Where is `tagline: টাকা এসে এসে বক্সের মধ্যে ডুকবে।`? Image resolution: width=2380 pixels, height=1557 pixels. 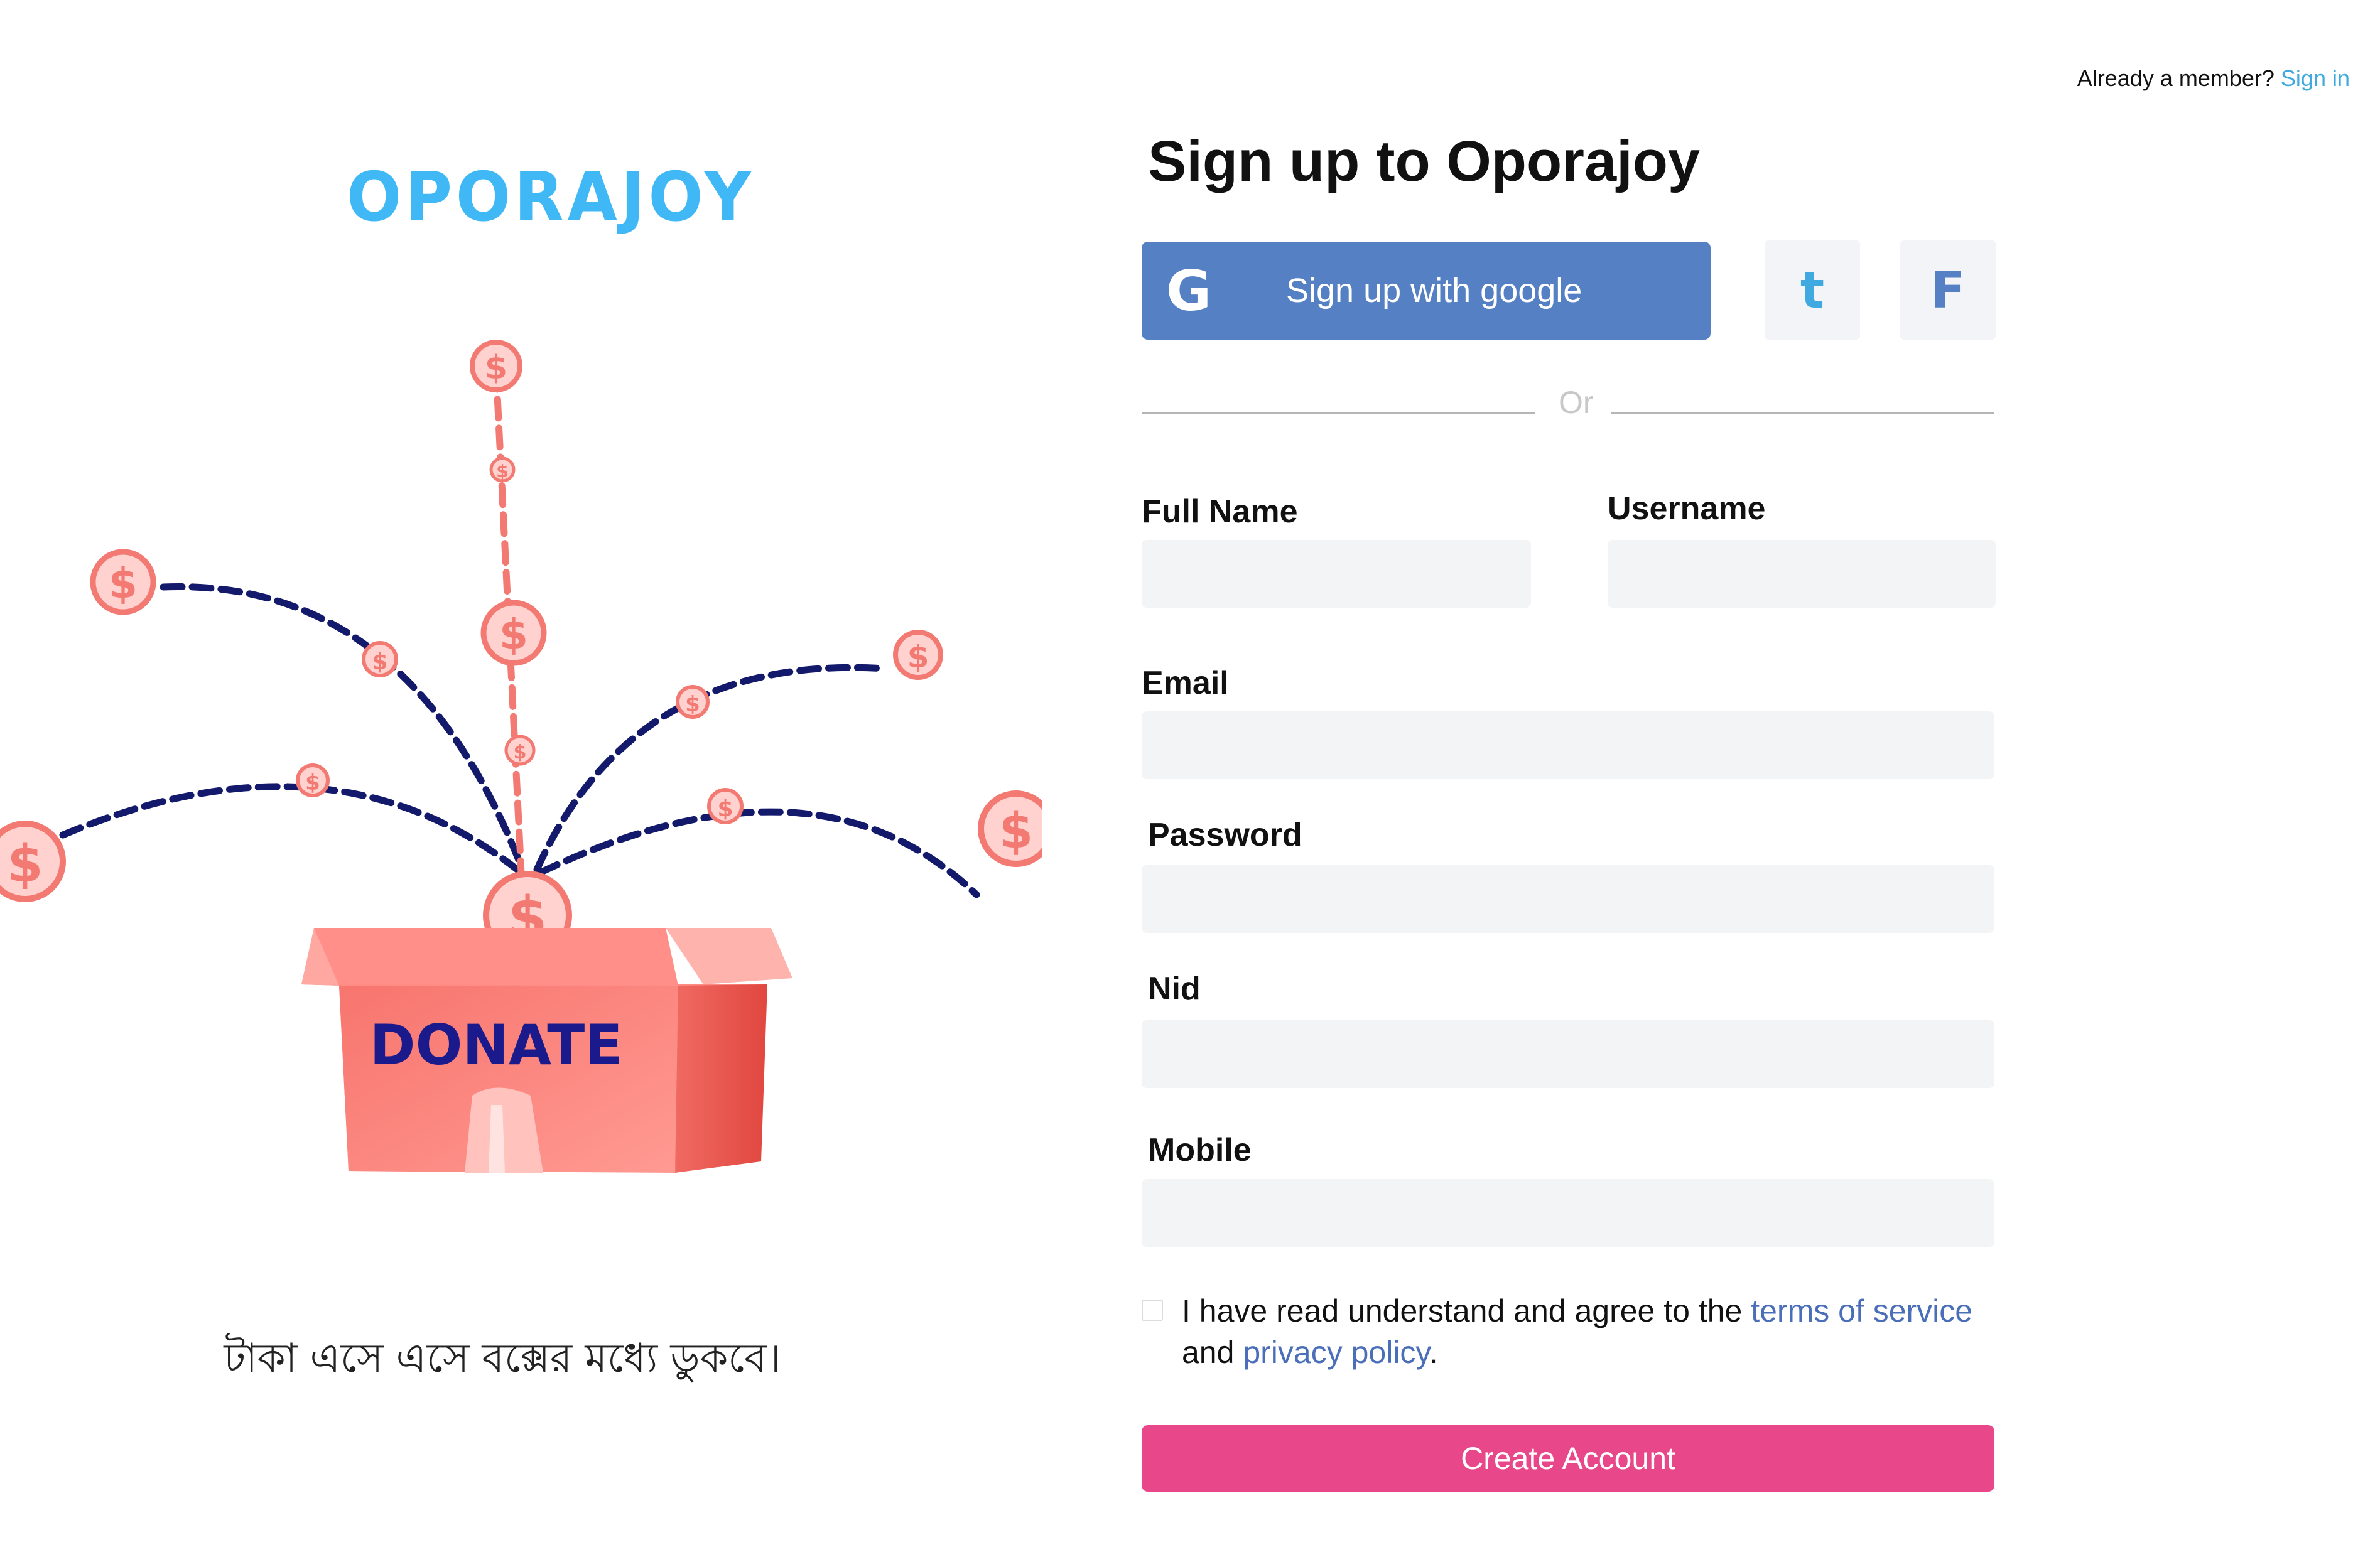
tagline: টাকা এসে এসে বক্সের মধ্যে ডুকবে। is located at coordinates (502, 1358).